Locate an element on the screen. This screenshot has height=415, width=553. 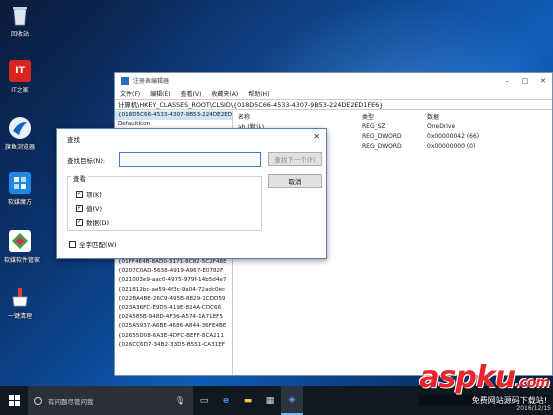
watermark: aspku.com 免费网站源码下载站! is located at coordinates (484, 383).